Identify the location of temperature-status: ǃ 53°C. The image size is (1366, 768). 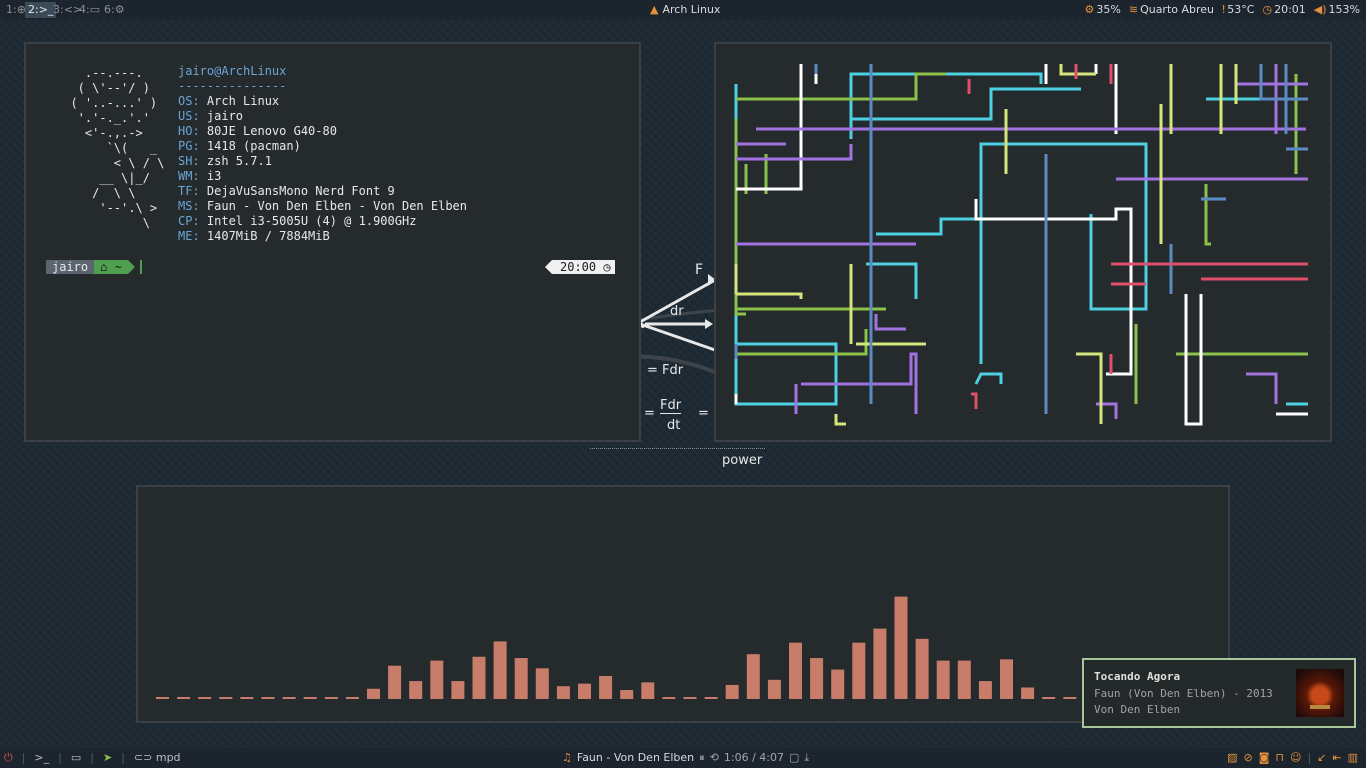
(1238, 10).